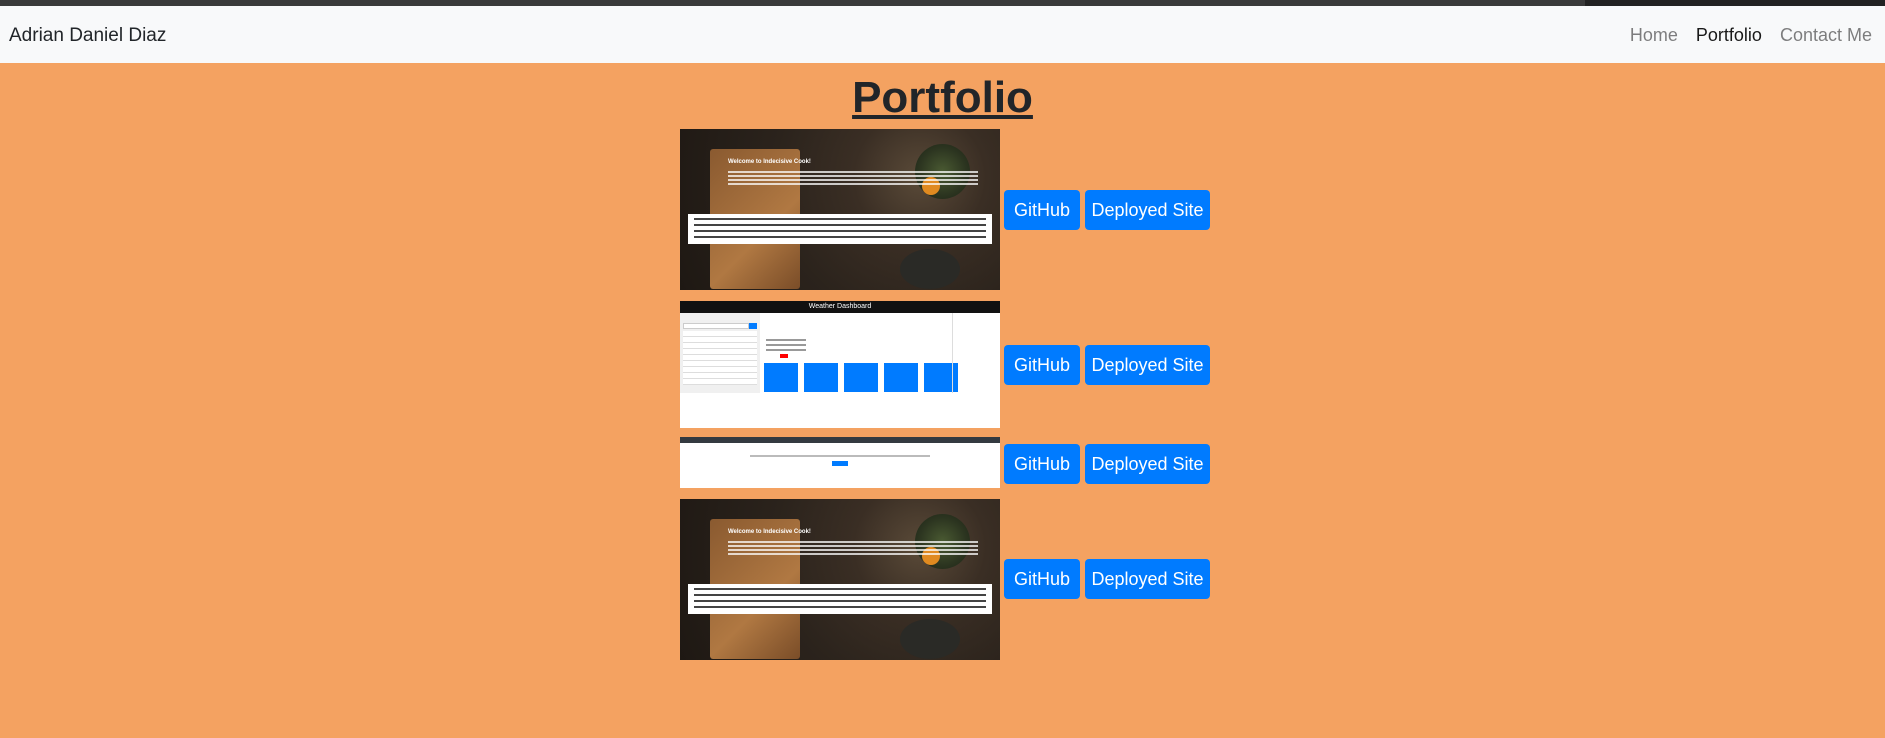 The width and height of the screenshot is (1885, 738). I want to click on project-thumbnail, so click(840, 462).